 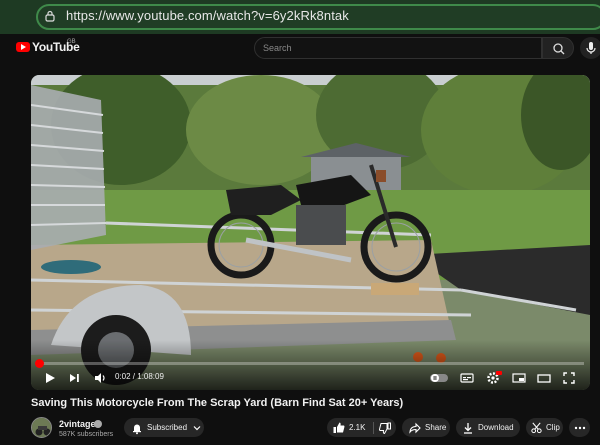 What do you see at coordinates (50, 378) in the screenshot?
I see `play-icon` at bounding box center [50, 378].